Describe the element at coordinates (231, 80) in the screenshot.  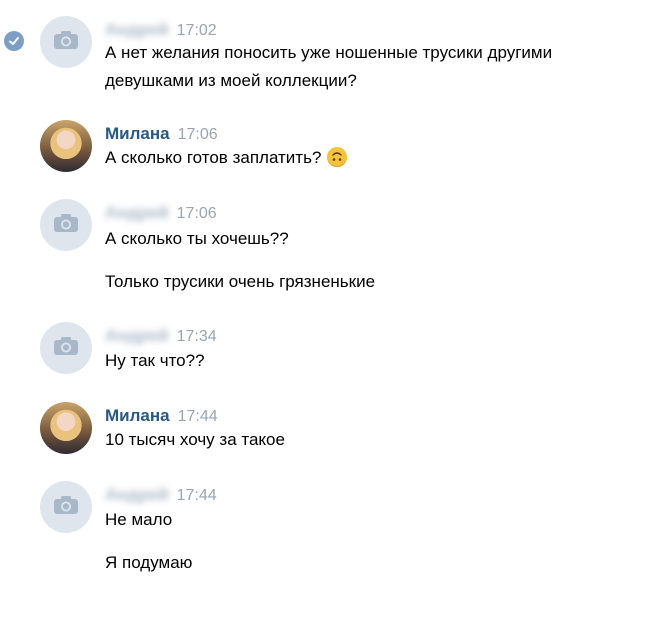
I see `message-text: девушками из моей коллекции?` at that location.